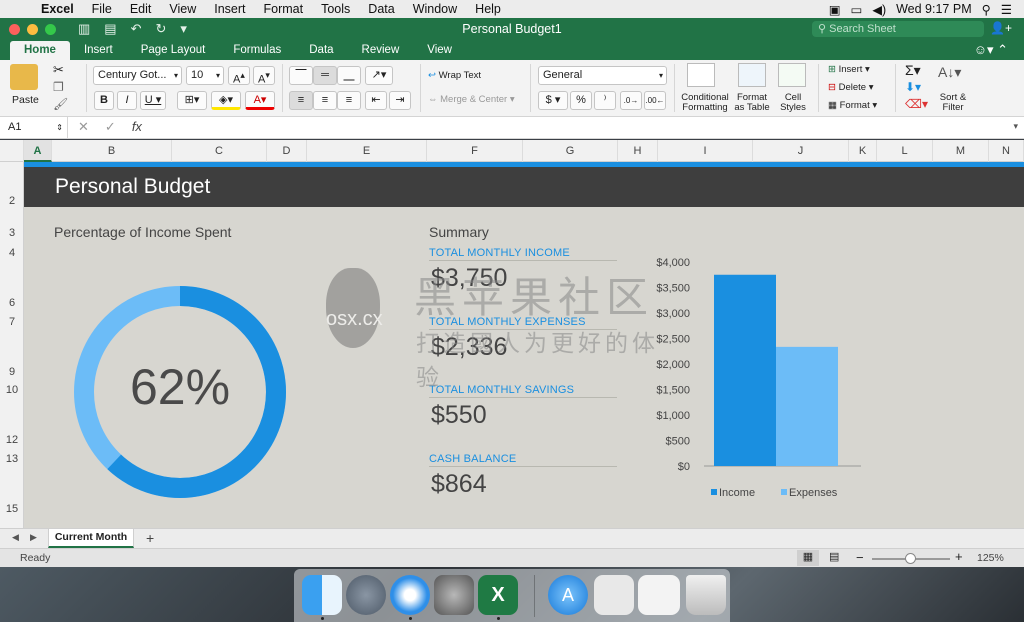 This screenshot has height=622, width=1024. I want to click on prev-sheet-icon: ◀, so click(15, 537).